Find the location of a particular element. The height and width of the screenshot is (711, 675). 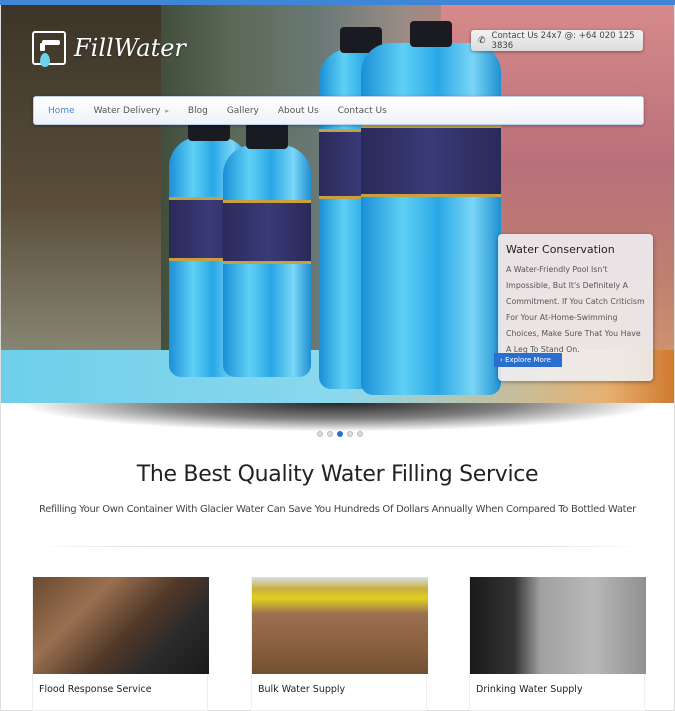

nav-item-home: Home is located at coordinates (61, 111).